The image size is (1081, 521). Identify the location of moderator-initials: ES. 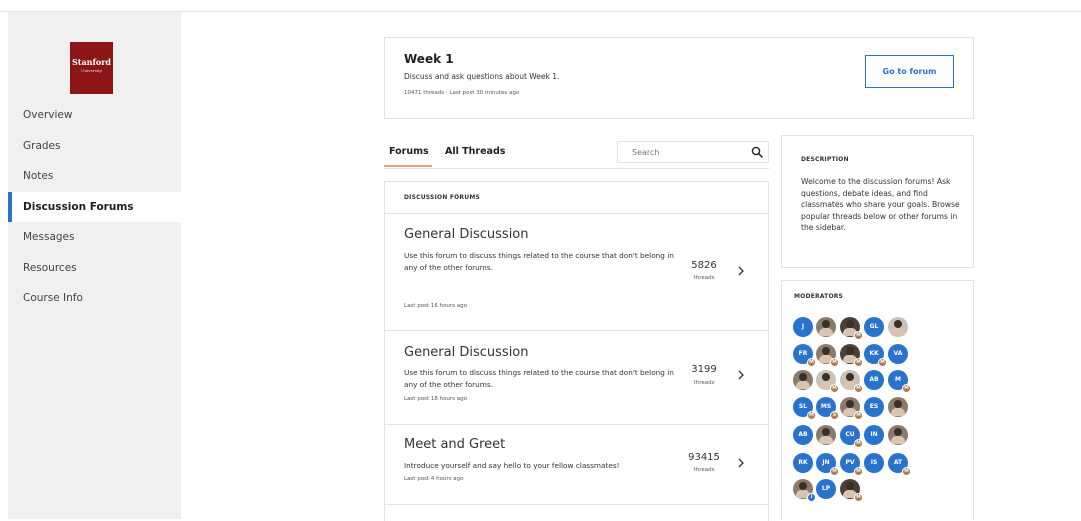
(874, 406).